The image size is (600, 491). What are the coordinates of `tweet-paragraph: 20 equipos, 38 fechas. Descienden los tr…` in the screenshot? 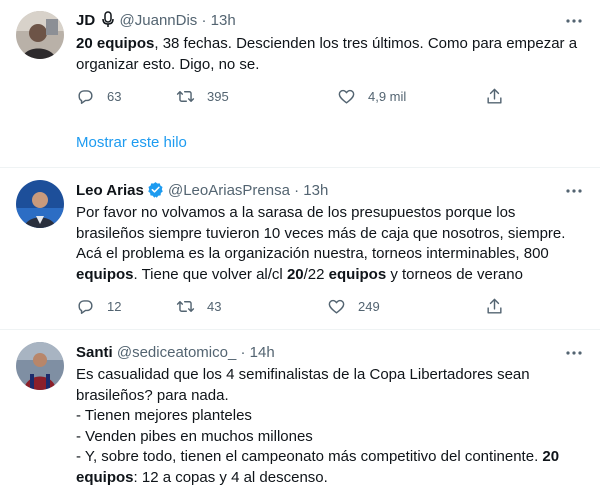 It's located at (331, 54).